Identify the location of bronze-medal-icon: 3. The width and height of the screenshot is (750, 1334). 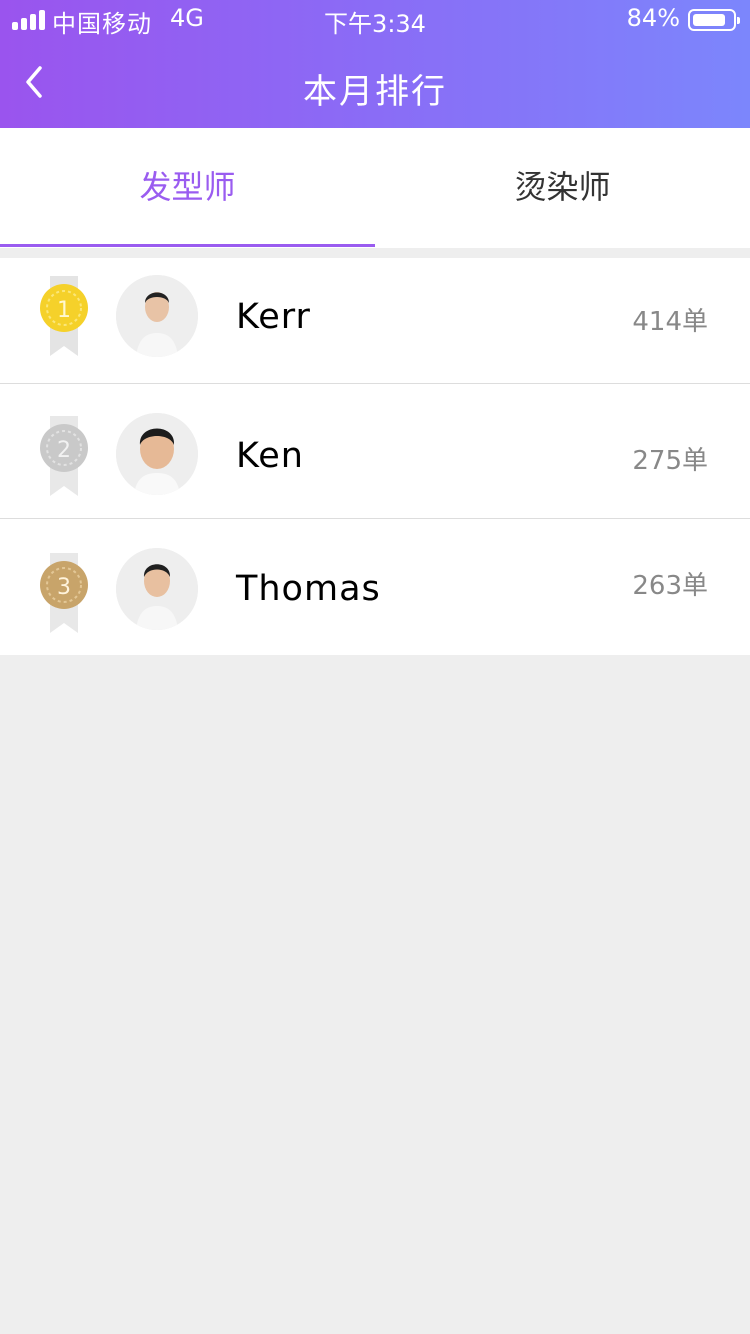
(64, 595).